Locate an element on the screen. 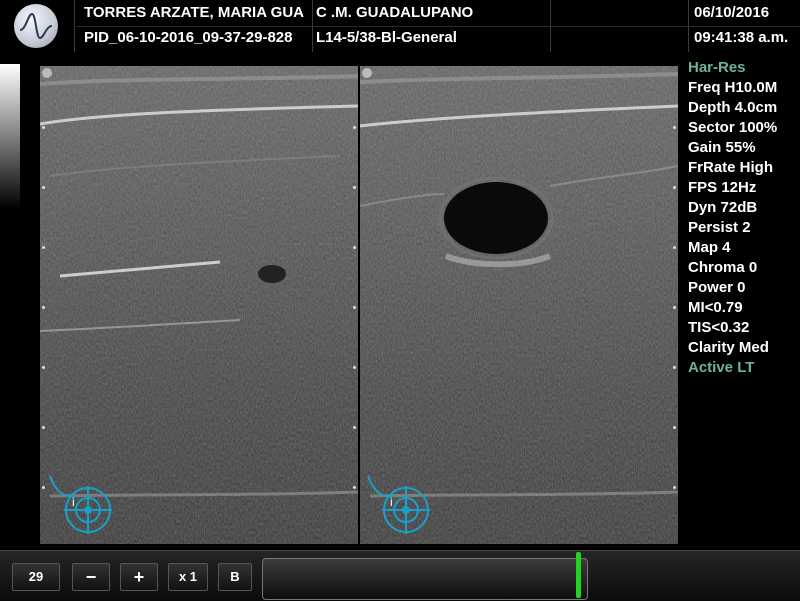  grayscale-bar is located at coordinates (10, 136).